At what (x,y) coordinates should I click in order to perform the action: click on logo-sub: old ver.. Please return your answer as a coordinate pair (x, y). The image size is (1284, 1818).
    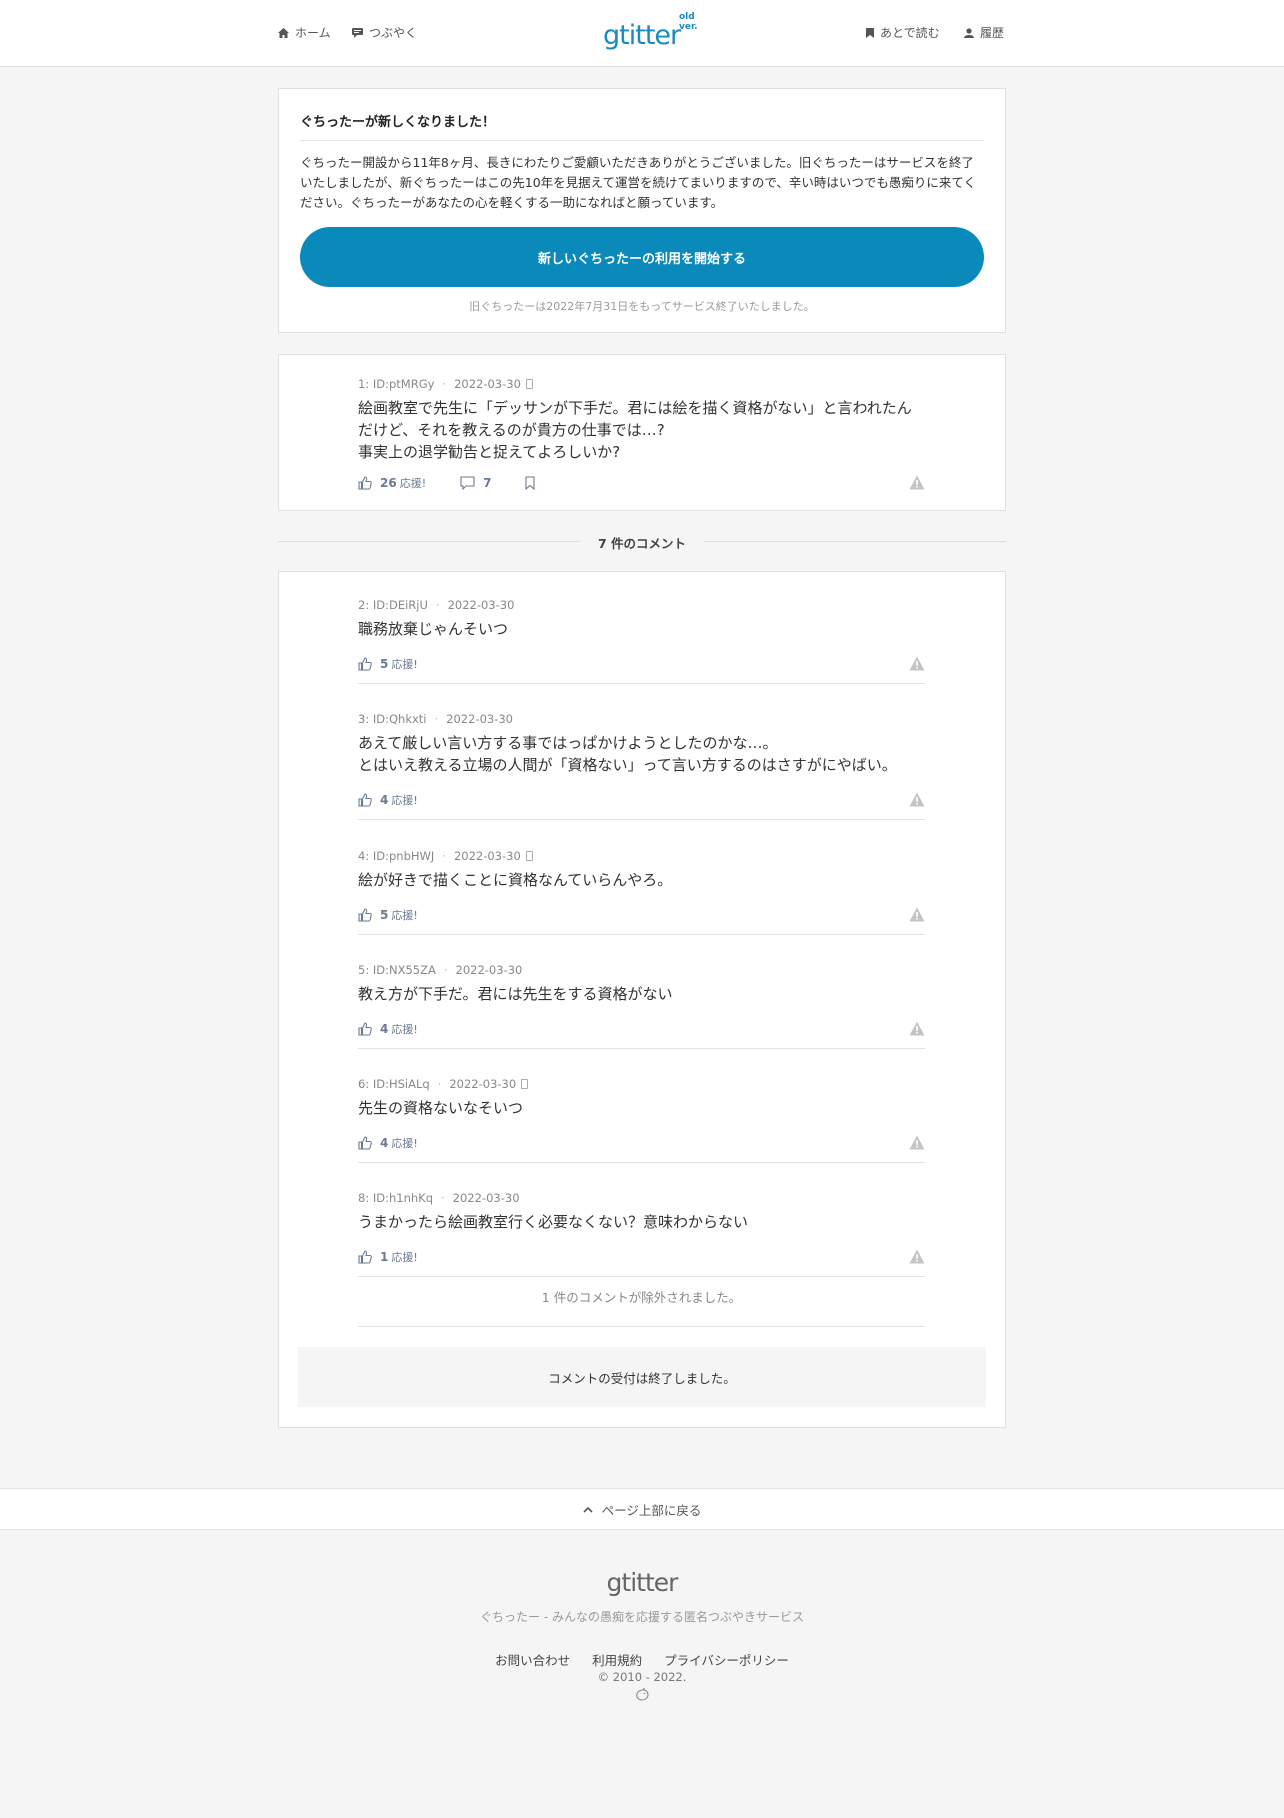
    Looking at the image, I should click on (688, 22).